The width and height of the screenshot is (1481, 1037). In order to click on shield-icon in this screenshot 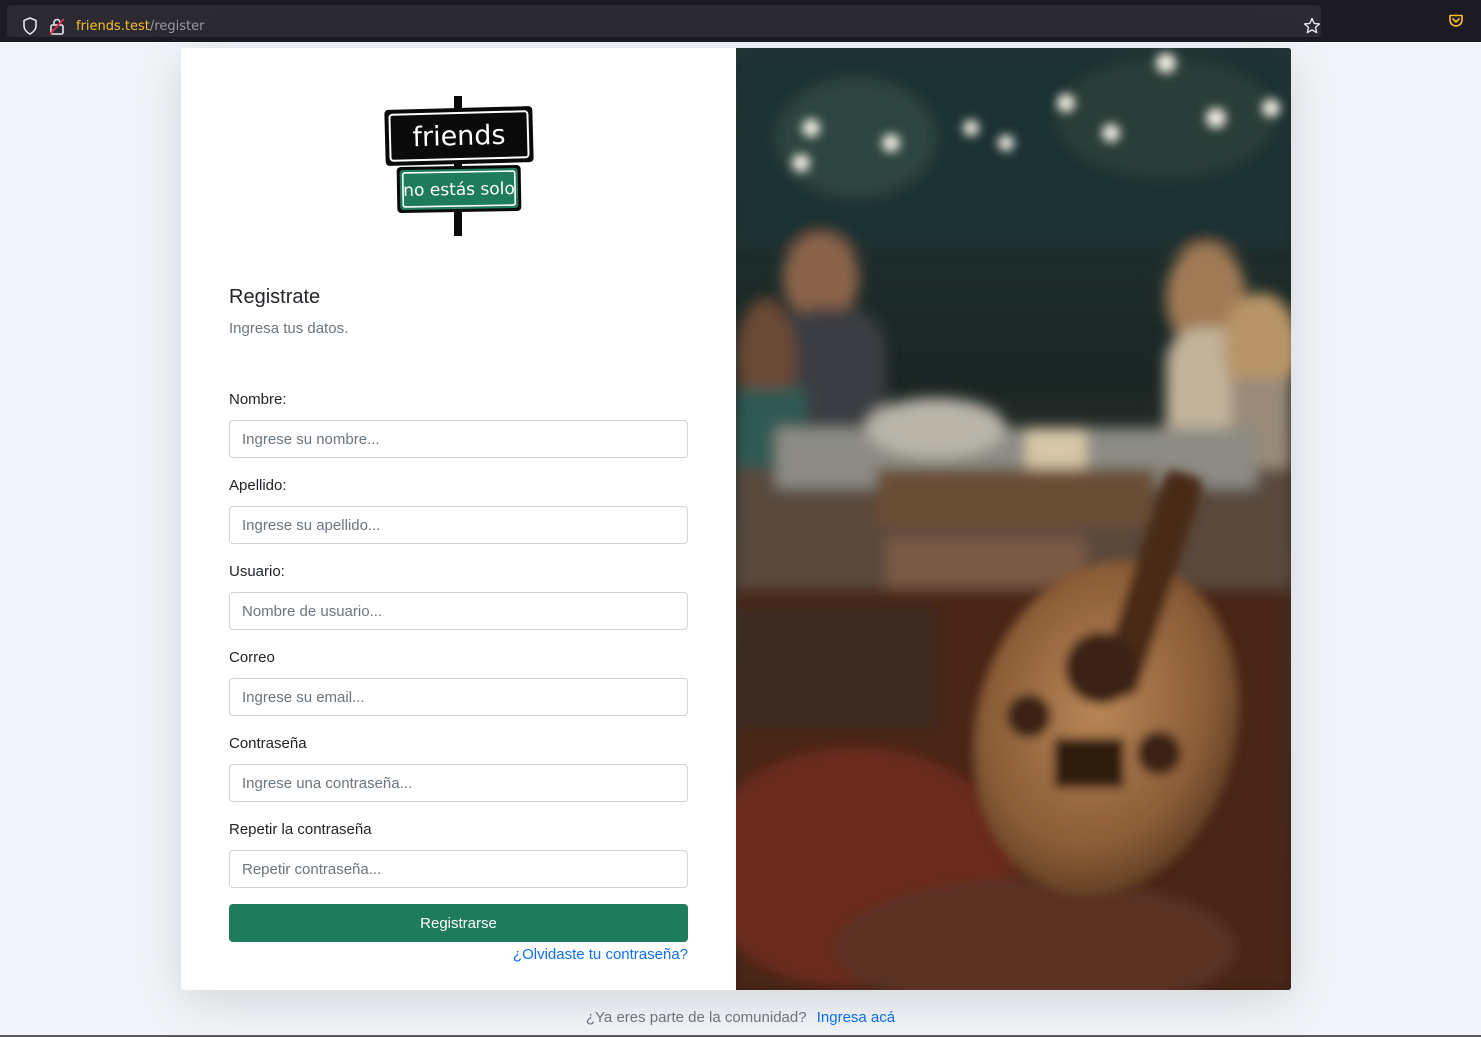, I will do `click(30, 26)`.